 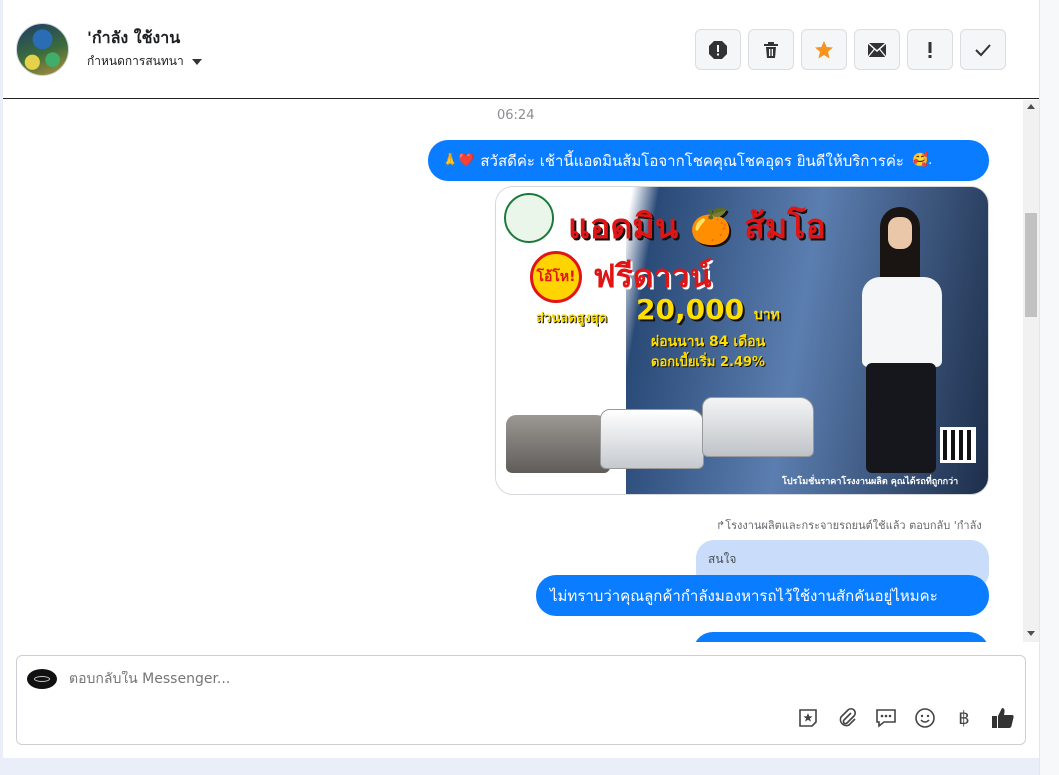 I want to click on assign-conversation-label: กำหนดการสนทนา, so click(x=135, y=61).